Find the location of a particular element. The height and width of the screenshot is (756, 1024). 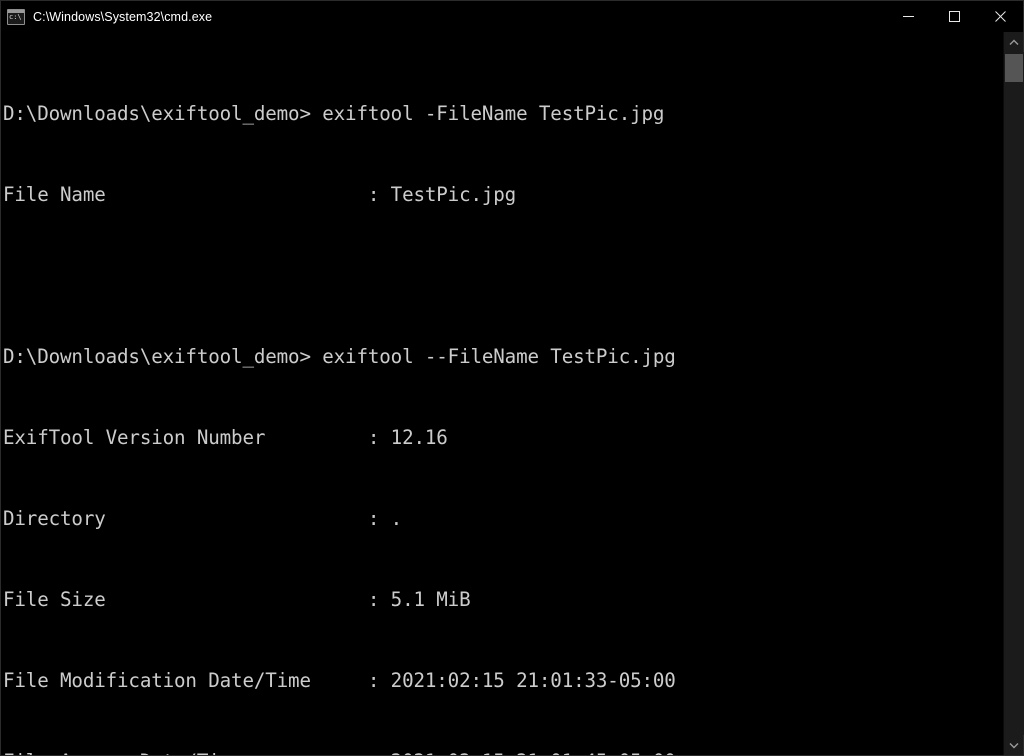

chevron-up-icon is located at coordinates (1013, 42).